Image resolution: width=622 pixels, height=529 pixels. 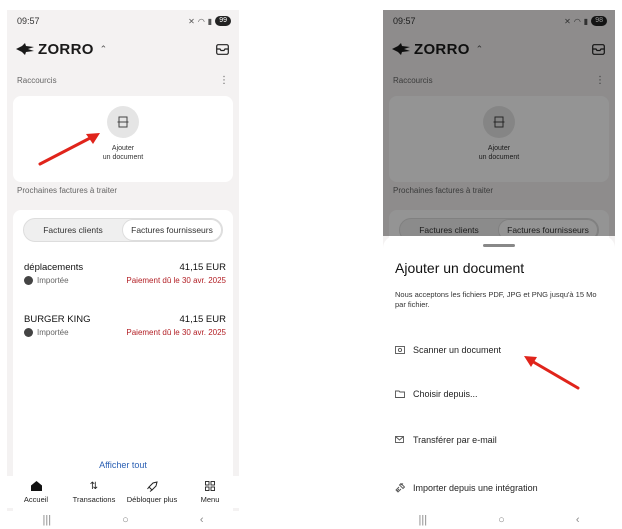 I want to click on signal-icon: ▮, so click(x=210, y=21).